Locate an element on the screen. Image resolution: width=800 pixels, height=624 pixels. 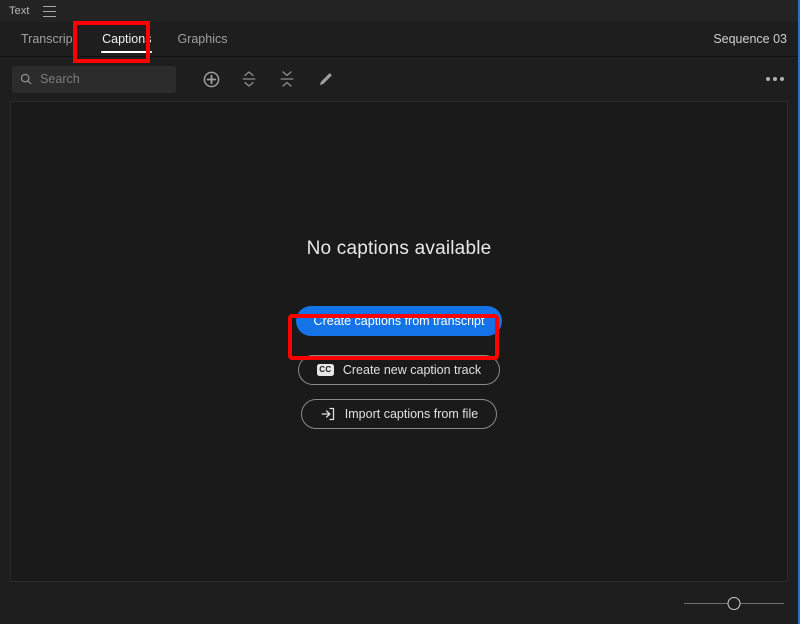
pencil-icon is located at coordinates (325, 78).